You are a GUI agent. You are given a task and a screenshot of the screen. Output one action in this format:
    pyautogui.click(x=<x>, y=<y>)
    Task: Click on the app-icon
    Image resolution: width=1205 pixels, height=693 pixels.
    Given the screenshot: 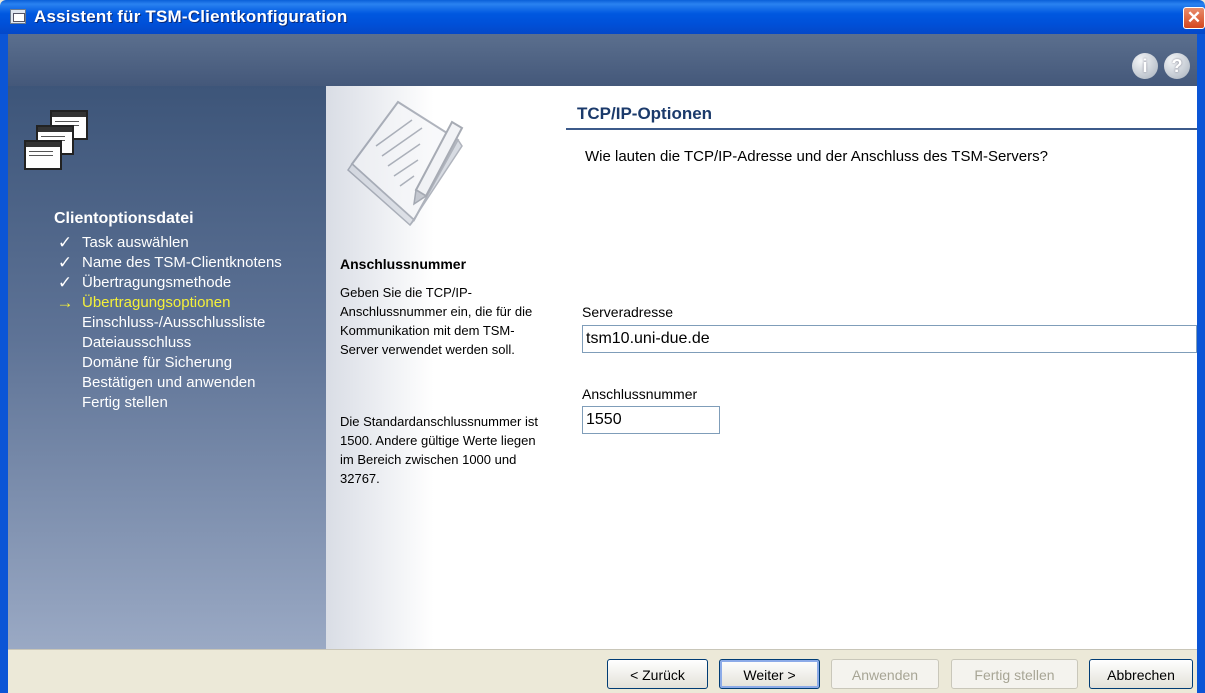 What is the action you would take?
    pyautogui.click(x=18, y=16)
    